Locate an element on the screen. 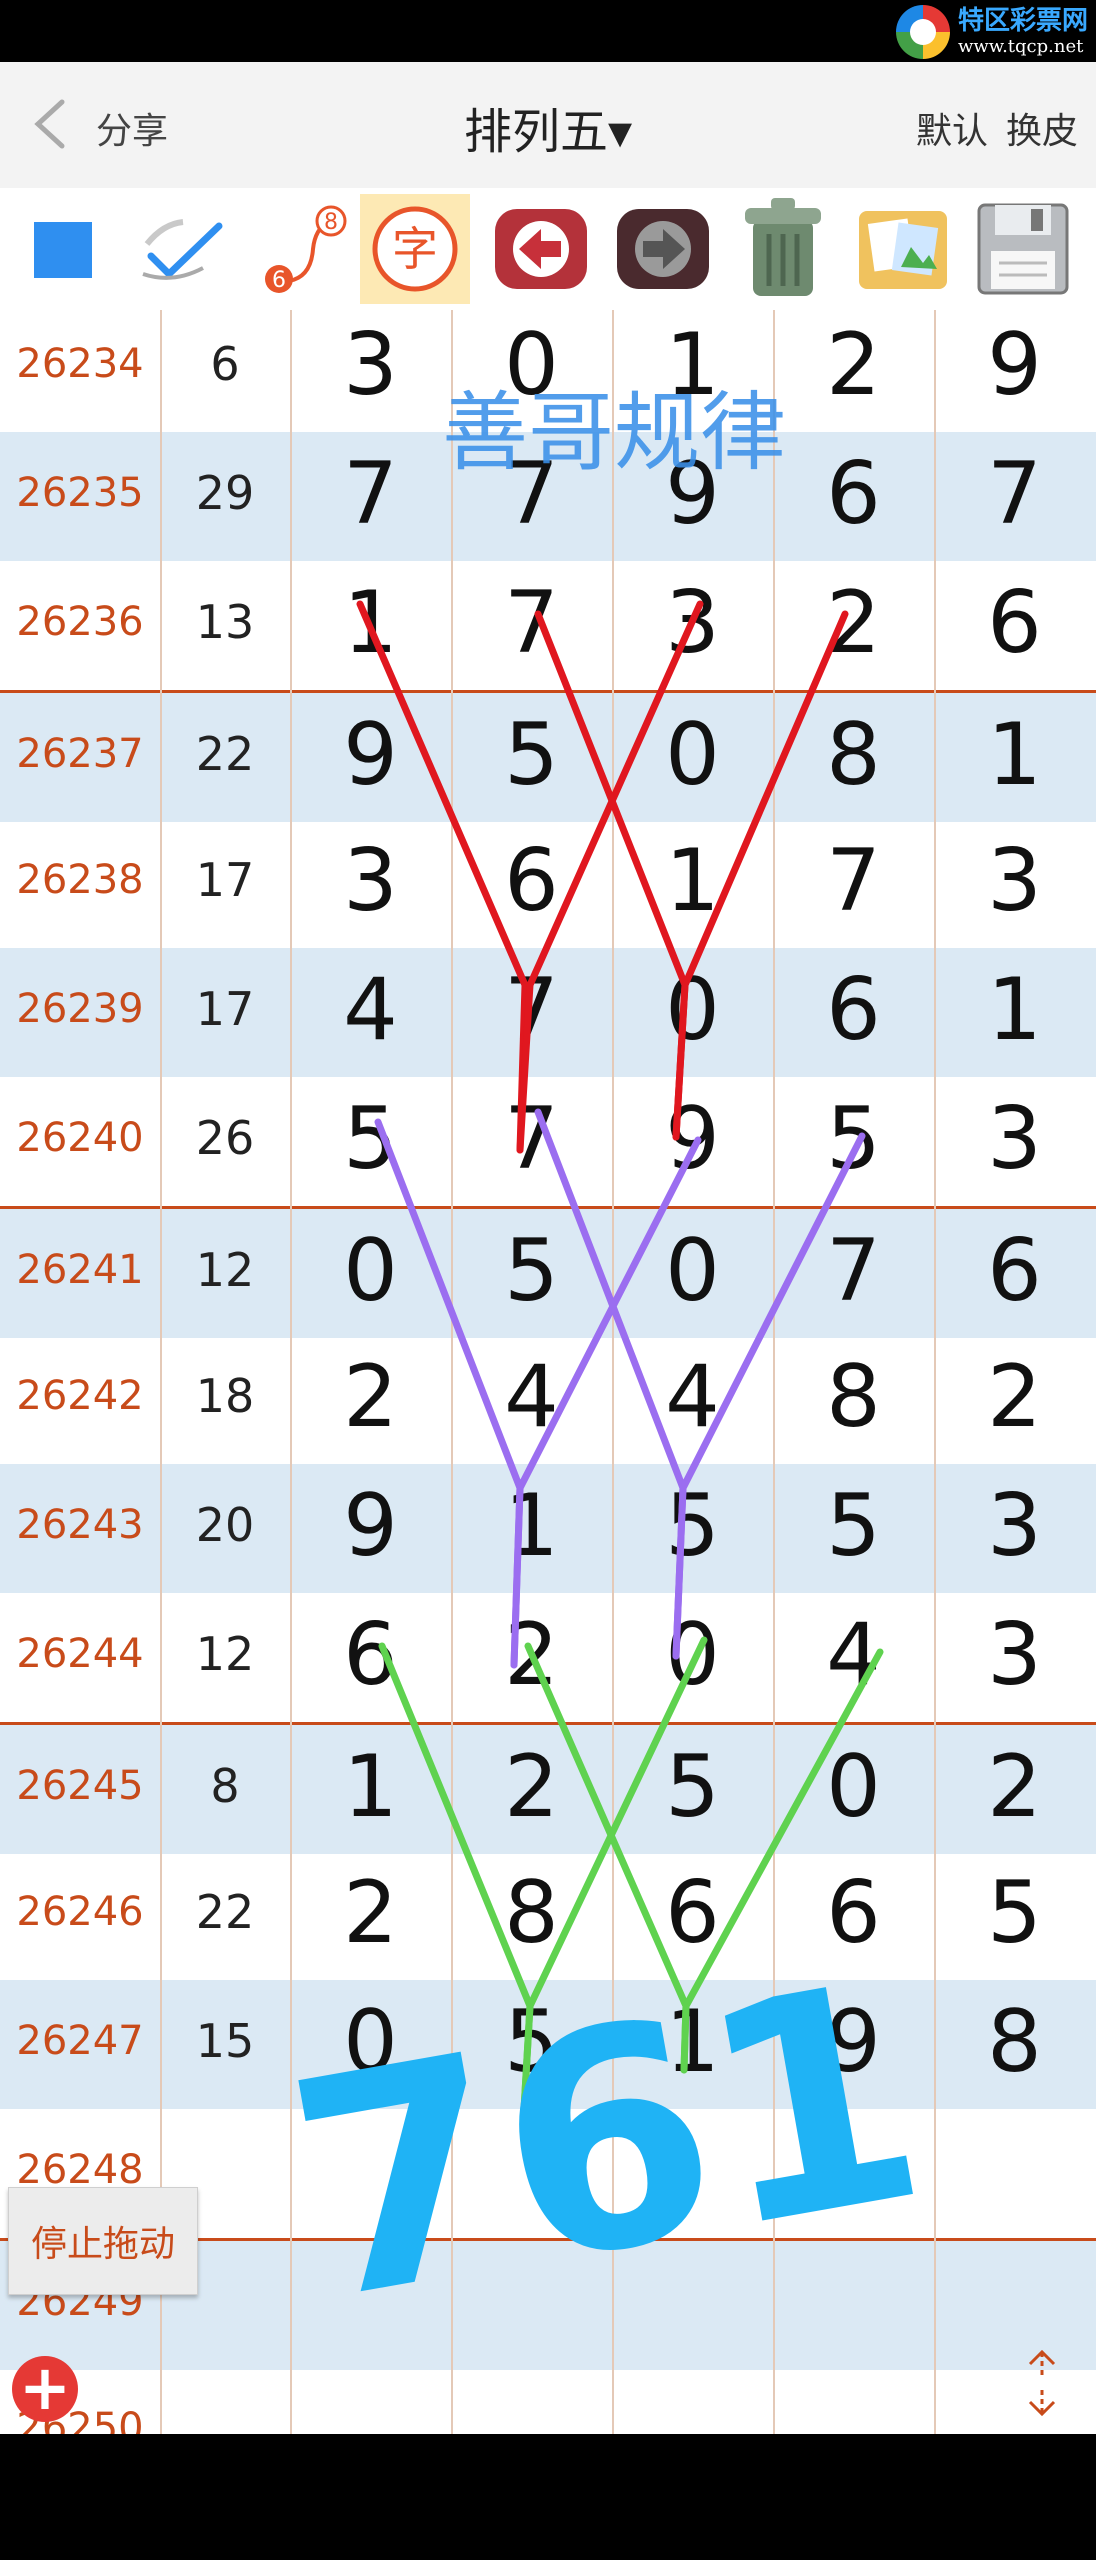  trash-can-icon is located at coordinates (783, 249).